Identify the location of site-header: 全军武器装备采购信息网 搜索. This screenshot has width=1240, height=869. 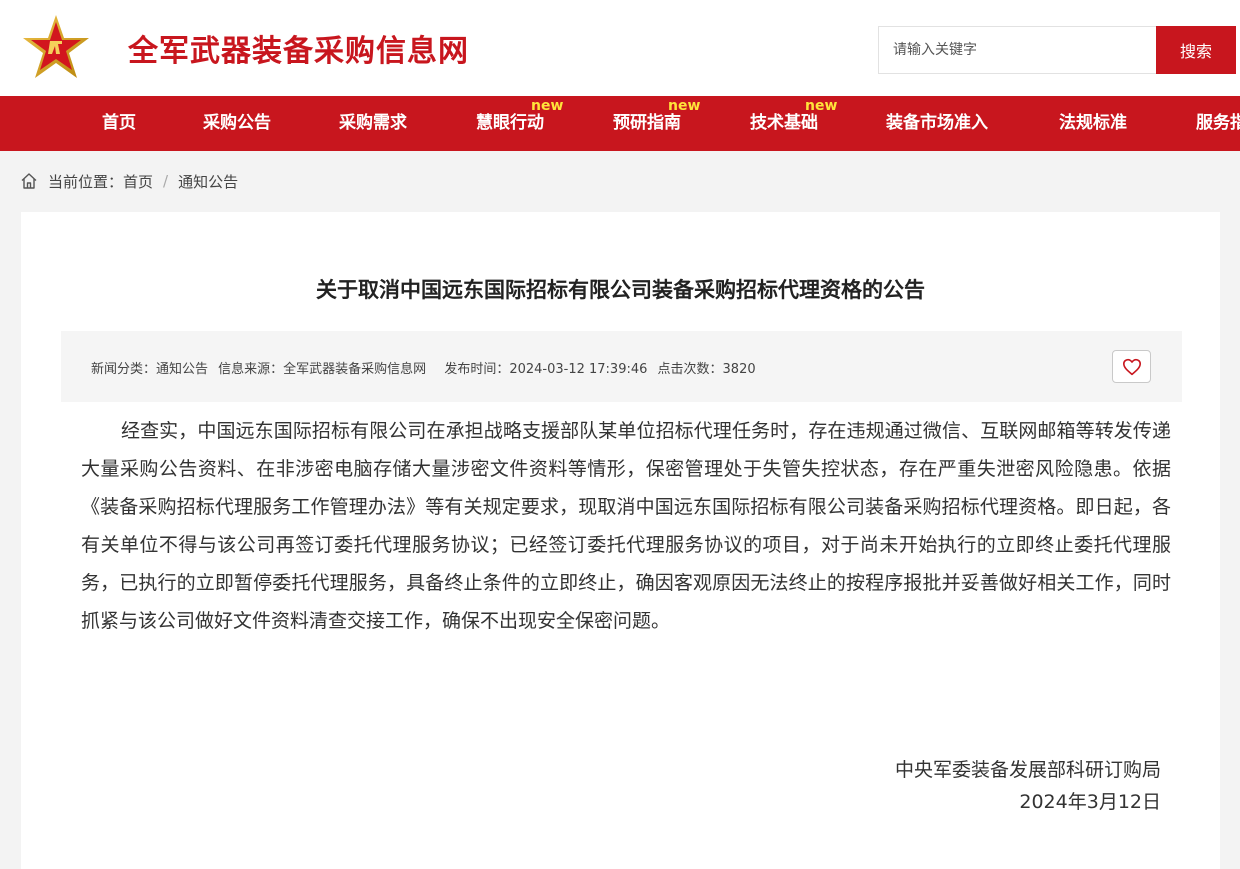
(620, 48).